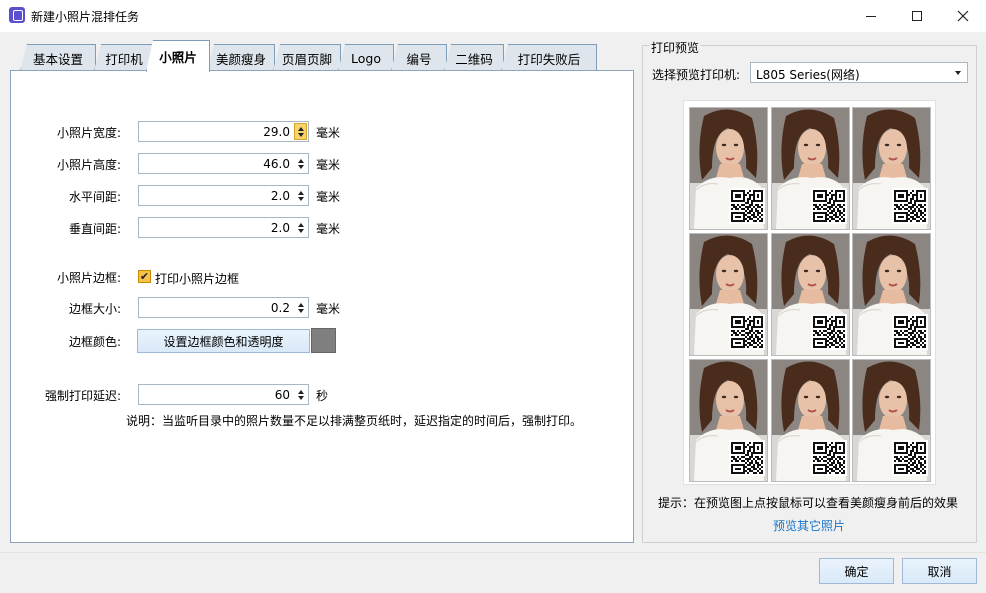 The height and width of the screenshot is (593, 986). Describe the element at coordinates (280, 196) in the screenshot. I see `h-spacing-value: 2.0` at that location.